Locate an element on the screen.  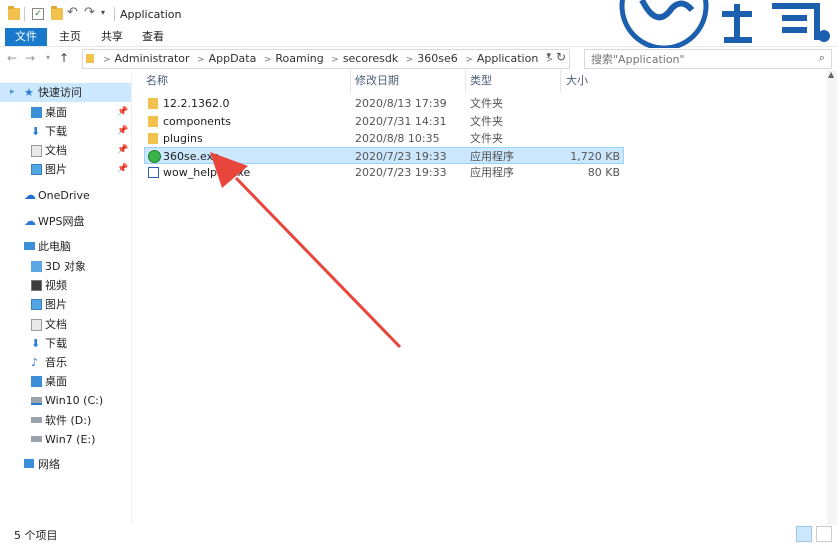
arrow-shaft is located at coordinates (318, 262).